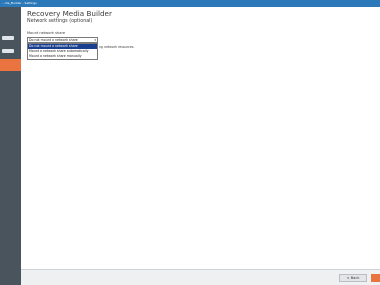 The image size is (380, 285). Describe the element at coordinates (190, 3) in the screenshot. I see `window-titlebar: ...dia_Builder - Settings` at that location.